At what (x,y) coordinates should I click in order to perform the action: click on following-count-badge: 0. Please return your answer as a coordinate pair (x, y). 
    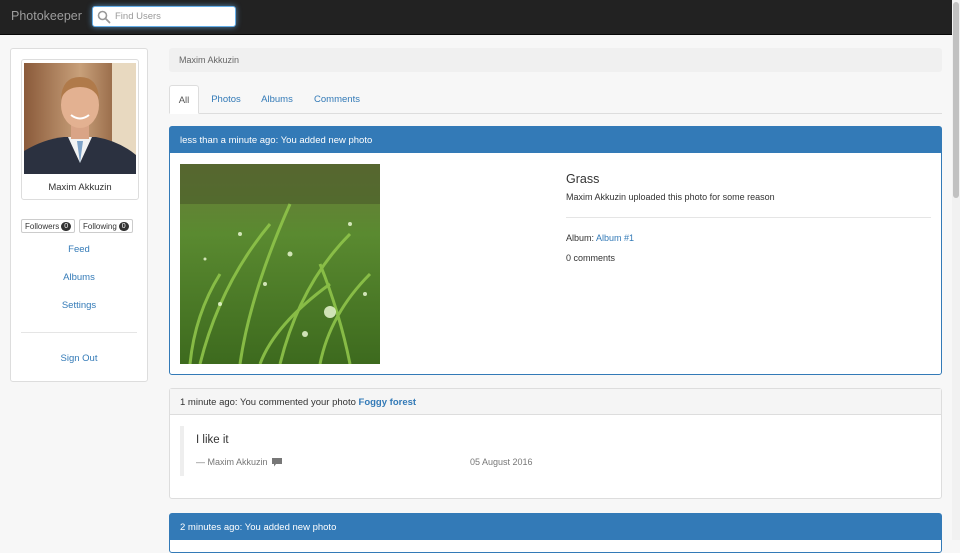
    Looking at the image, I should click on (123, 227).